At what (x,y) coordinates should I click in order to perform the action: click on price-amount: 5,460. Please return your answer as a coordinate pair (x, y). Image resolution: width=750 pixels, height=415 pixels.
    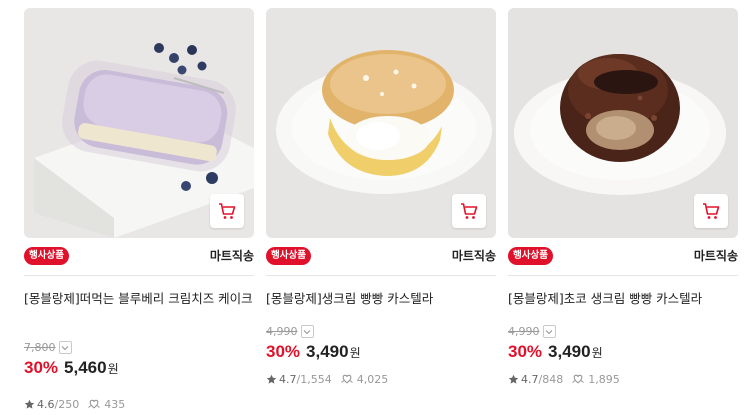
    Looking at the image, I should click on (85, 367).